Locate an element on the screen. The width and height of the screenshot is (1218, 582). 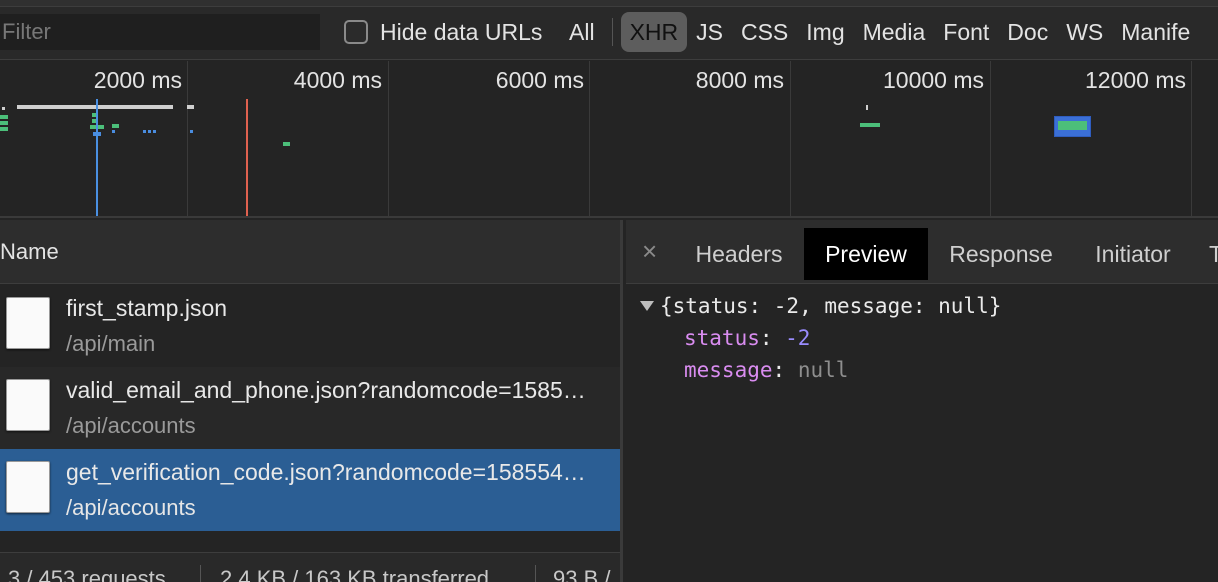
close-icon: × is located at coordinates (649, 251).